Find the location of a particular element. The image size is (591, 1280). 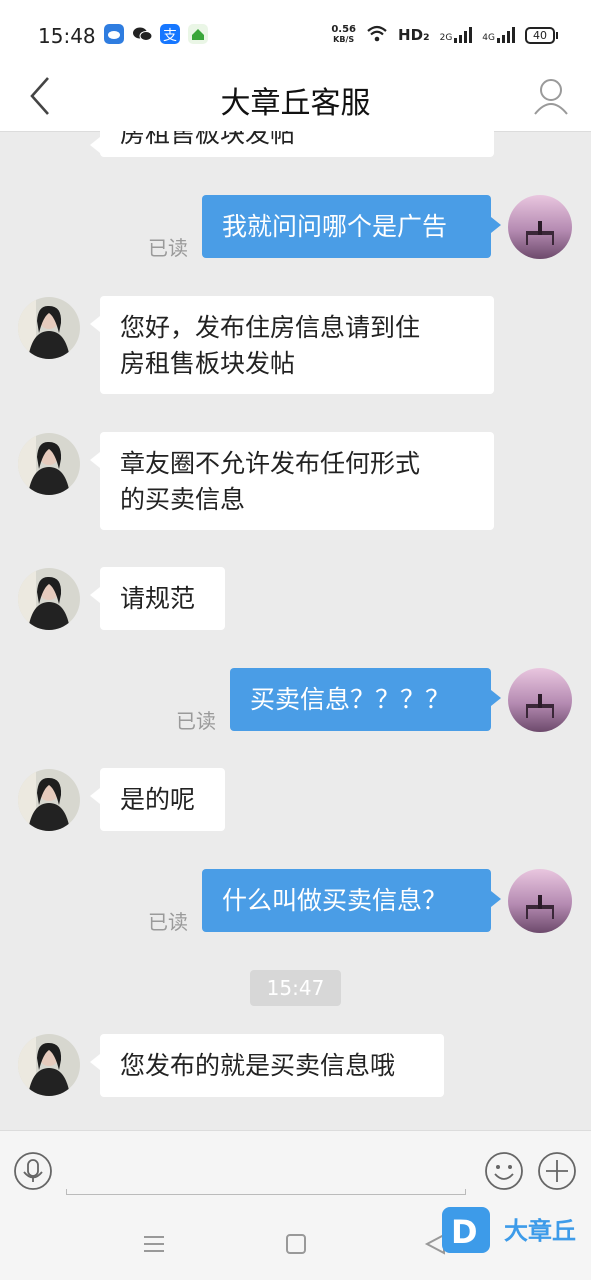

menu-nav-button is located at coordinates (154, 1246).